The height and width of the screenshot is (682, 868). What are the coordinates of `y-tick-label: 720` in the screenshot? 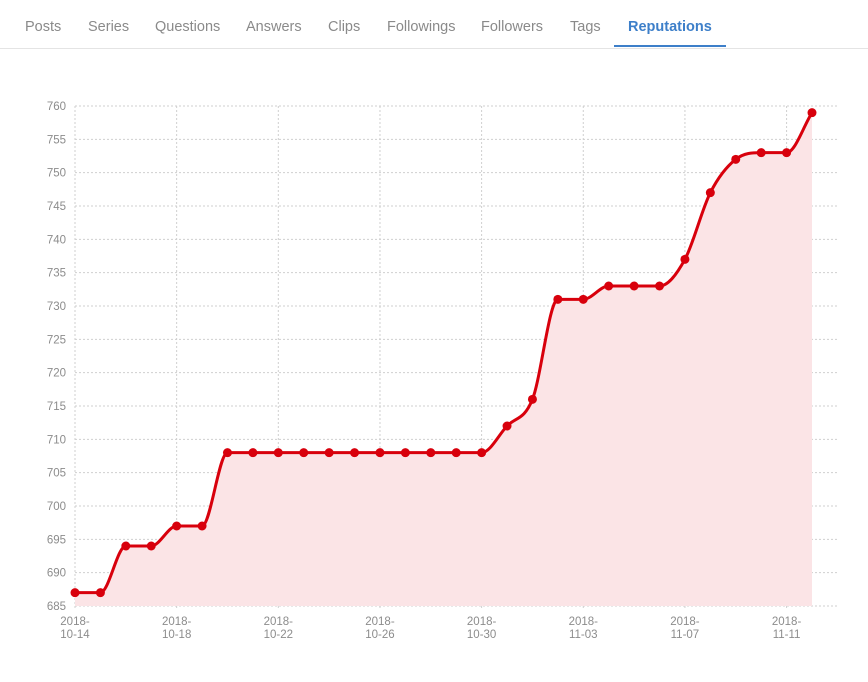 It's located at (56, 374).